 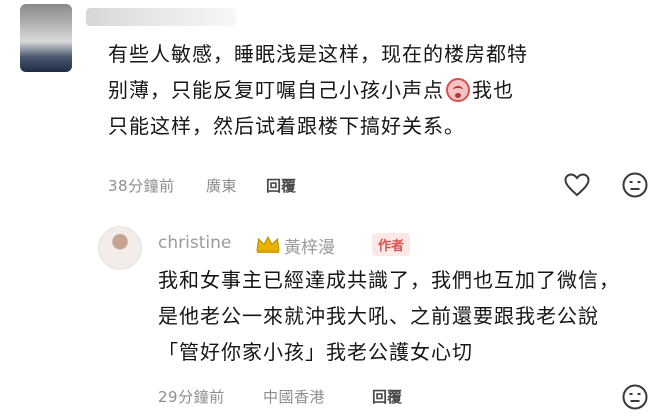 What do you see at coordinates (635, 185) in the screenshot?
I see `dislike-face-icon` at bounding box center [635, 185].